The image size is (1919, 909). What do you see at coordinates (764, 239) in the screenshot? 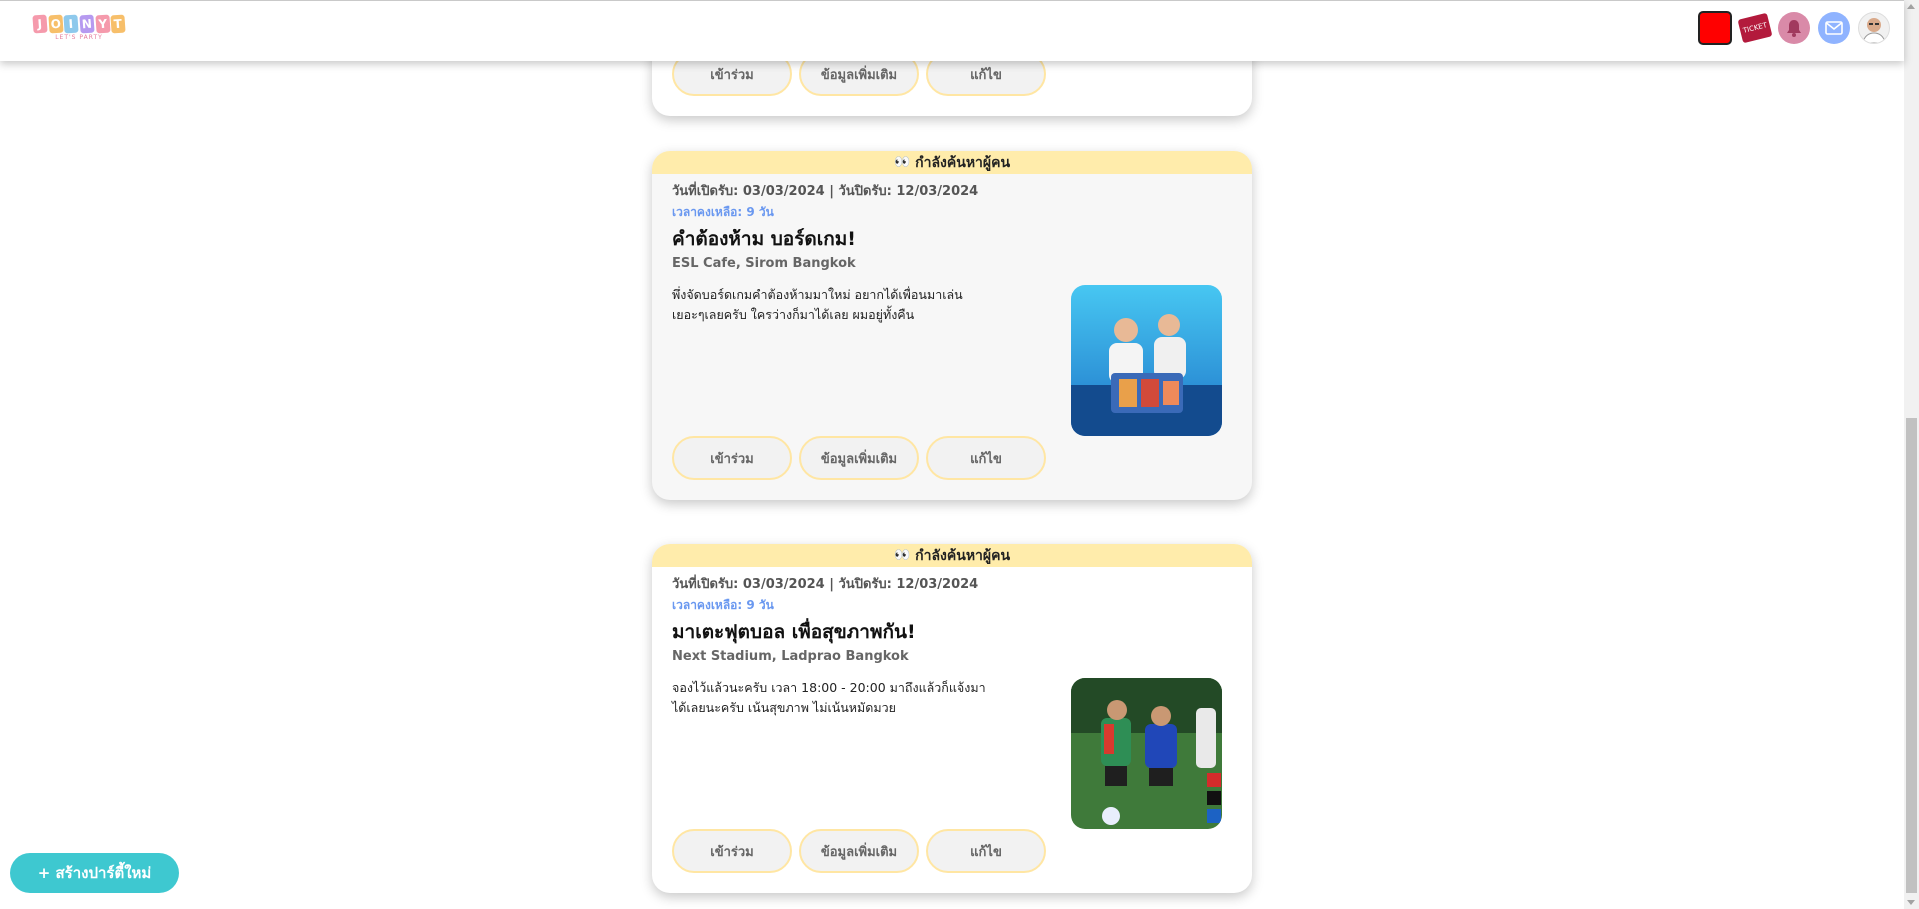
I see `party-title: คำต้องห้าม บอร์ดเกม!` at bounding box center [764, 239].